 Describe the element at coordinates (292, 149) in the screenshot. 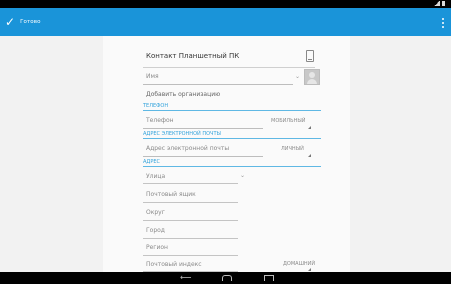

I see `email-type-selector: ЛИЧНЫЙ` at that location.